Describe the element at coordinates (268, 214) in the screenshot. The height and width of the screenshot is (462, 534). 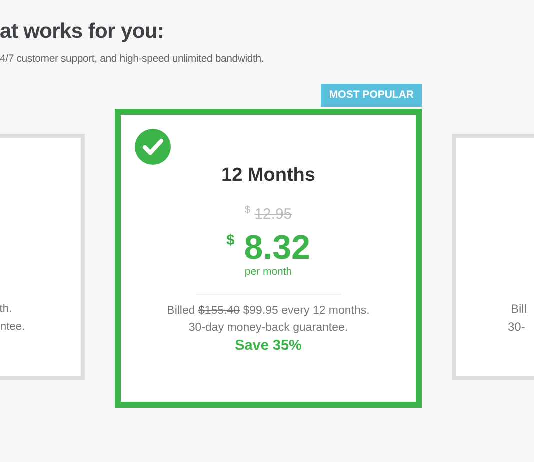
I see `old-price: $^{$}$ 12.95` at that location.